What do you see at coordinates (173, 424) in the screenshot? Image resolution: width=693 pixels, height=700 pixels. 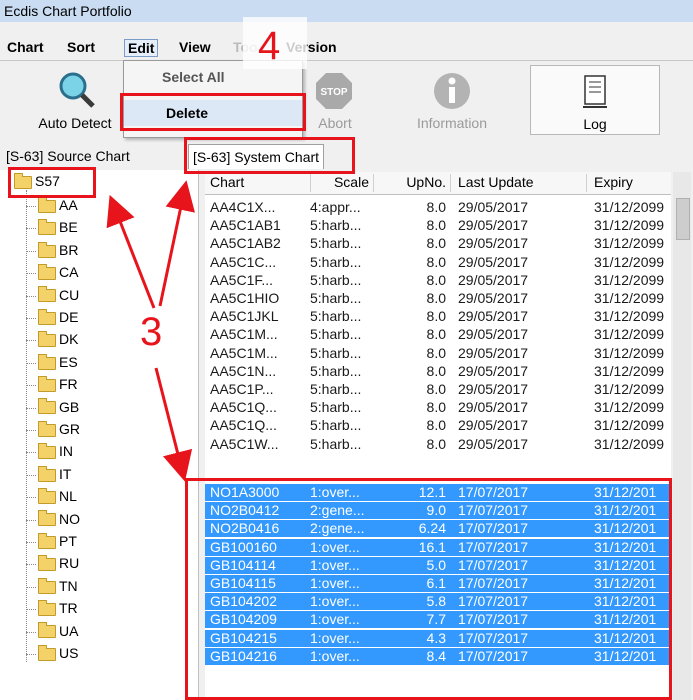 I see `arrow-to-selected-rows` at bounding box center [173, 424].